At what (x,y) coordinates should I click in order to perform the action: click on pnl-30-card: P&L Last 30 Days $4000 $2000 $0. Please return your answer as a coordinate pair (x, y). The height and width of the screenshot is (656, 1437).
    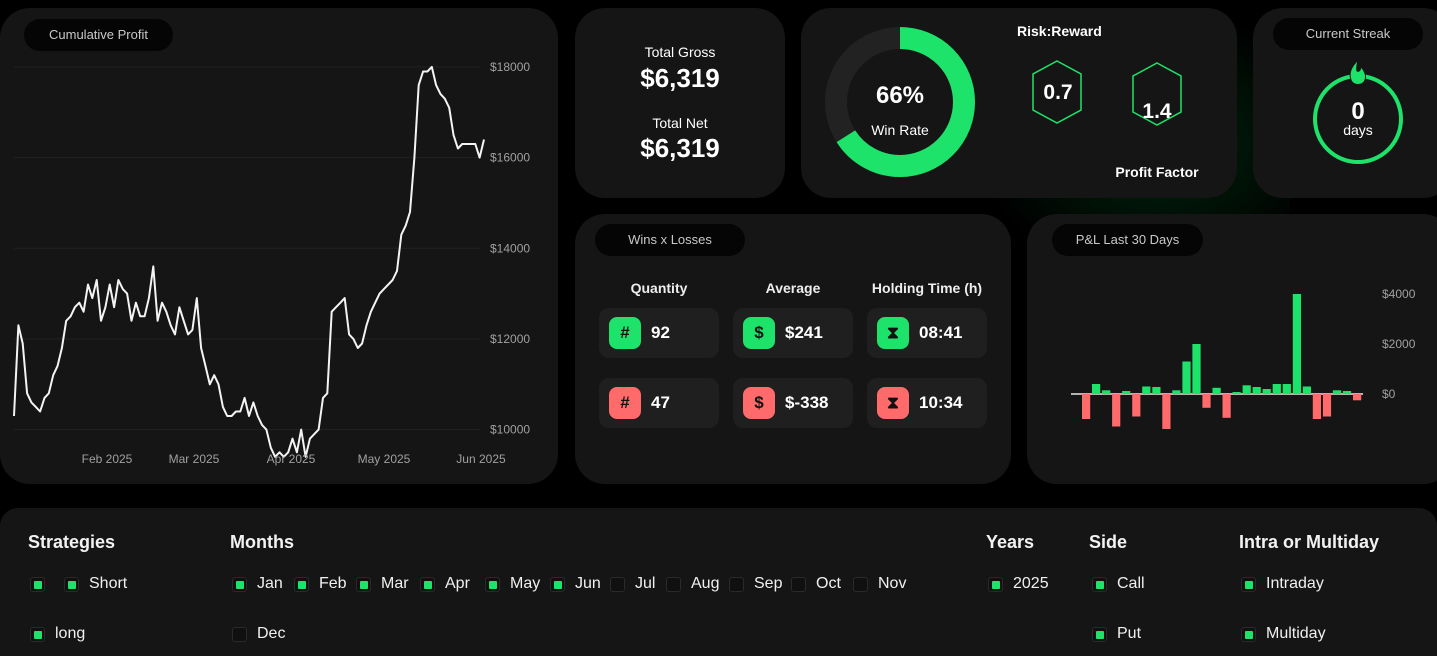
    Looking at the image, I should click on (1232, 349).